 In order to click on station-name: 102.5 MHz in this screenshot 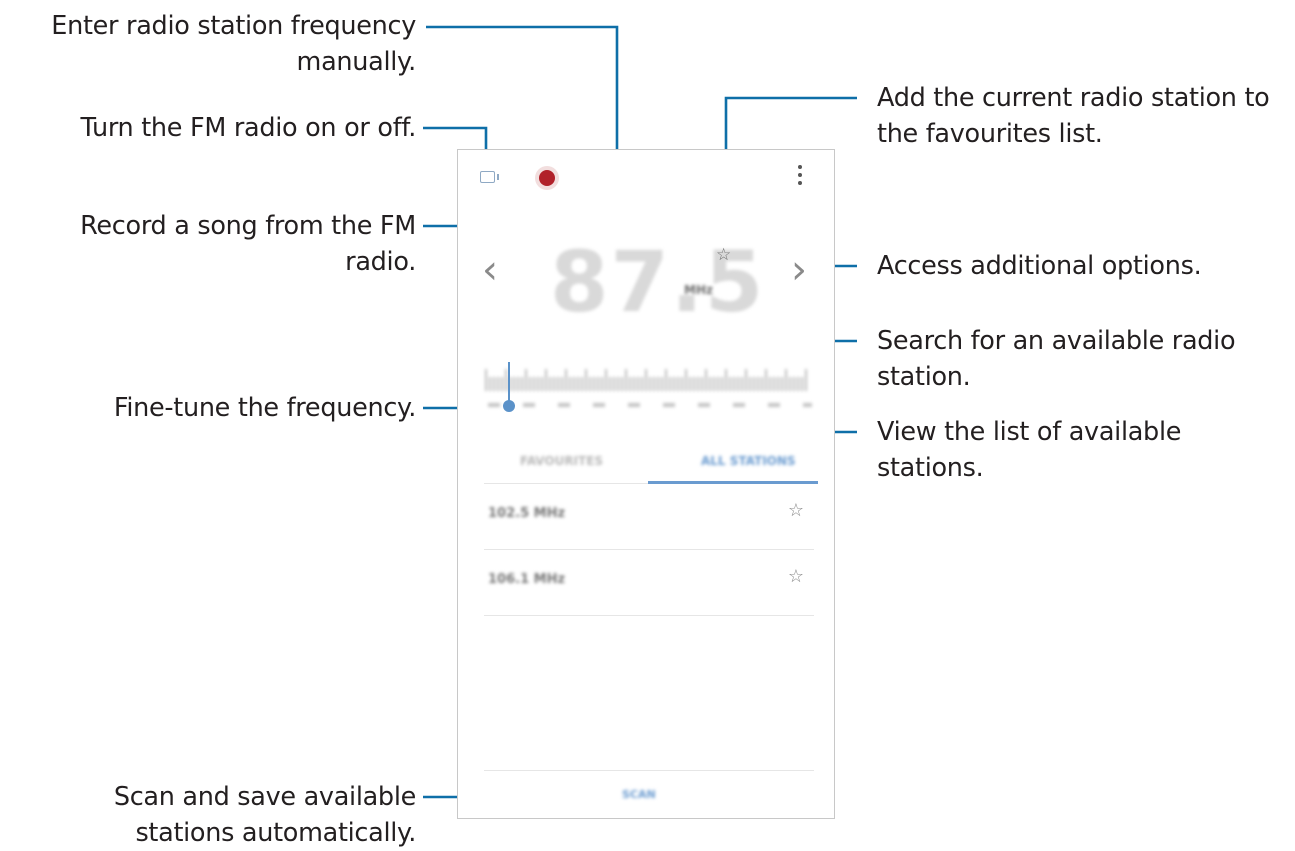, I will do `click(527, 513)`.